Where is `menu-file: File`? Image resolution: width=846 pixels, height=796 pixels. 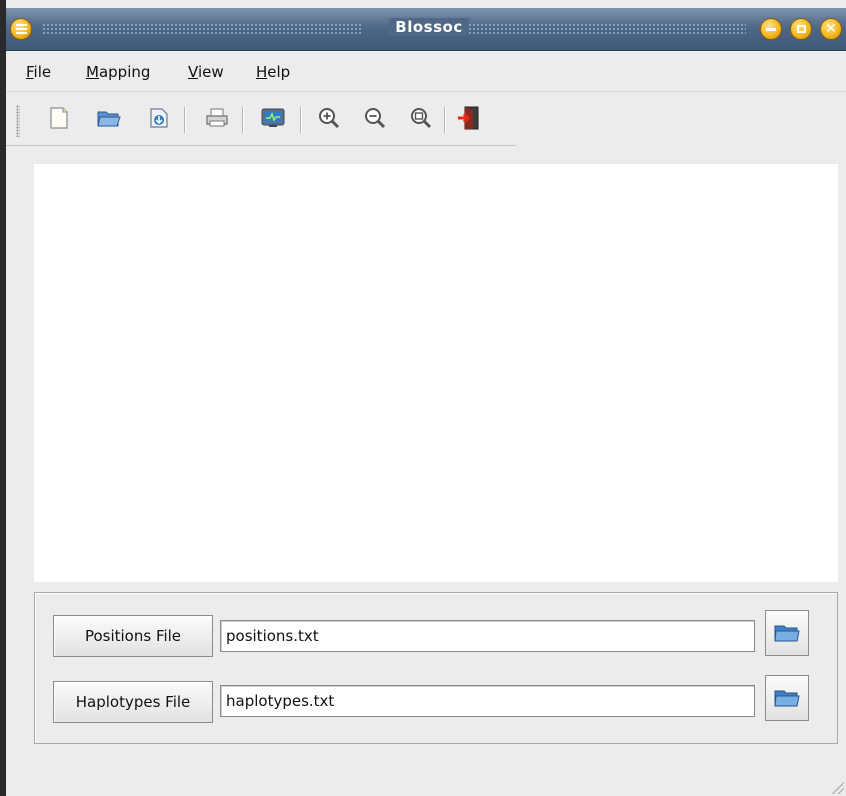 menu-file: File is located at coordinates (38, 72).